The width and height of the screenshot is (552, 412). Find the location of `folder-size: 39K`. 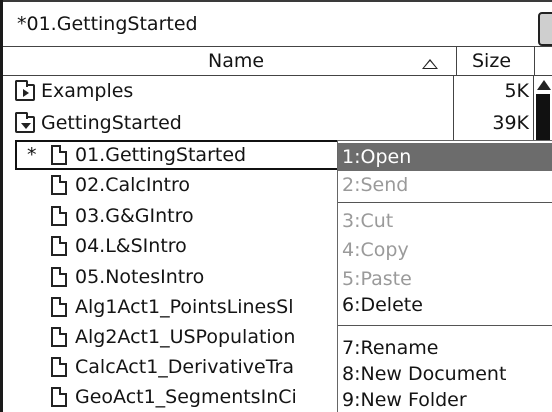

folder-size: 39K is located at coordinates (510, 123).